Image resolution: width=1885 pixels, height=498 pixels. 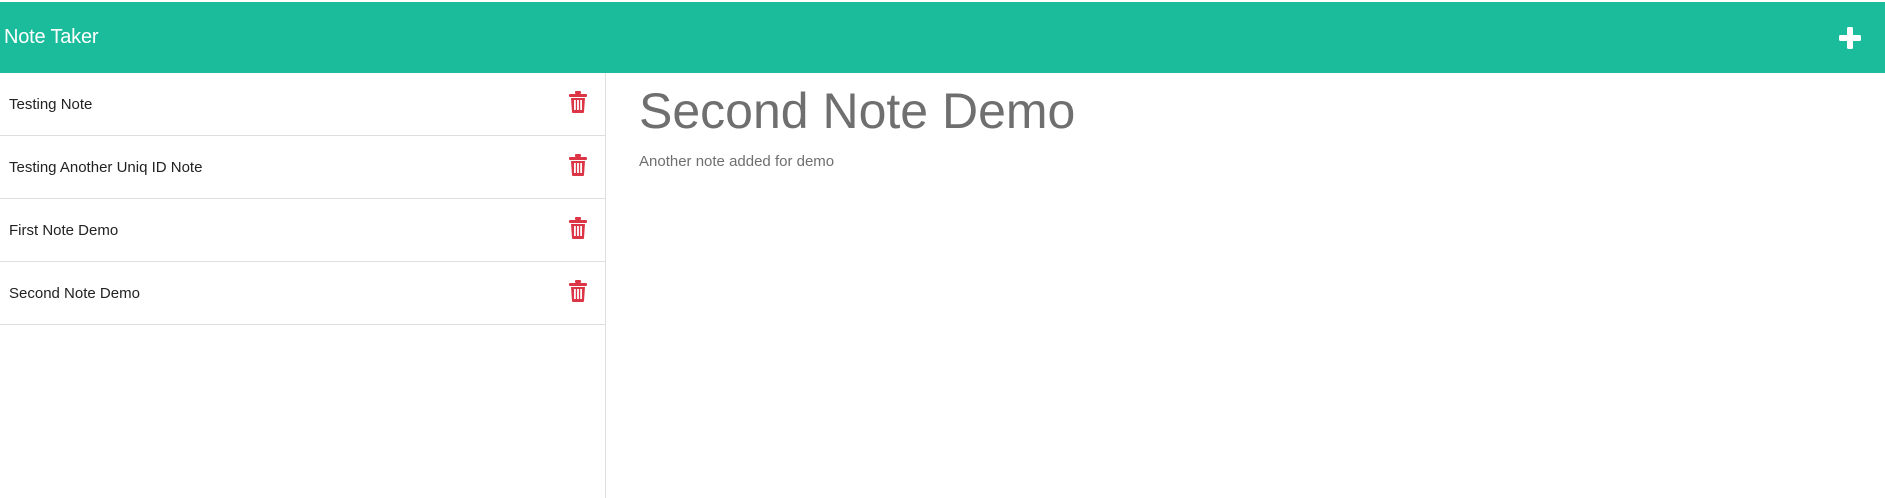 I want to click on note-title: Testing Another Uniq ID Note, so click(x=105, y=167).